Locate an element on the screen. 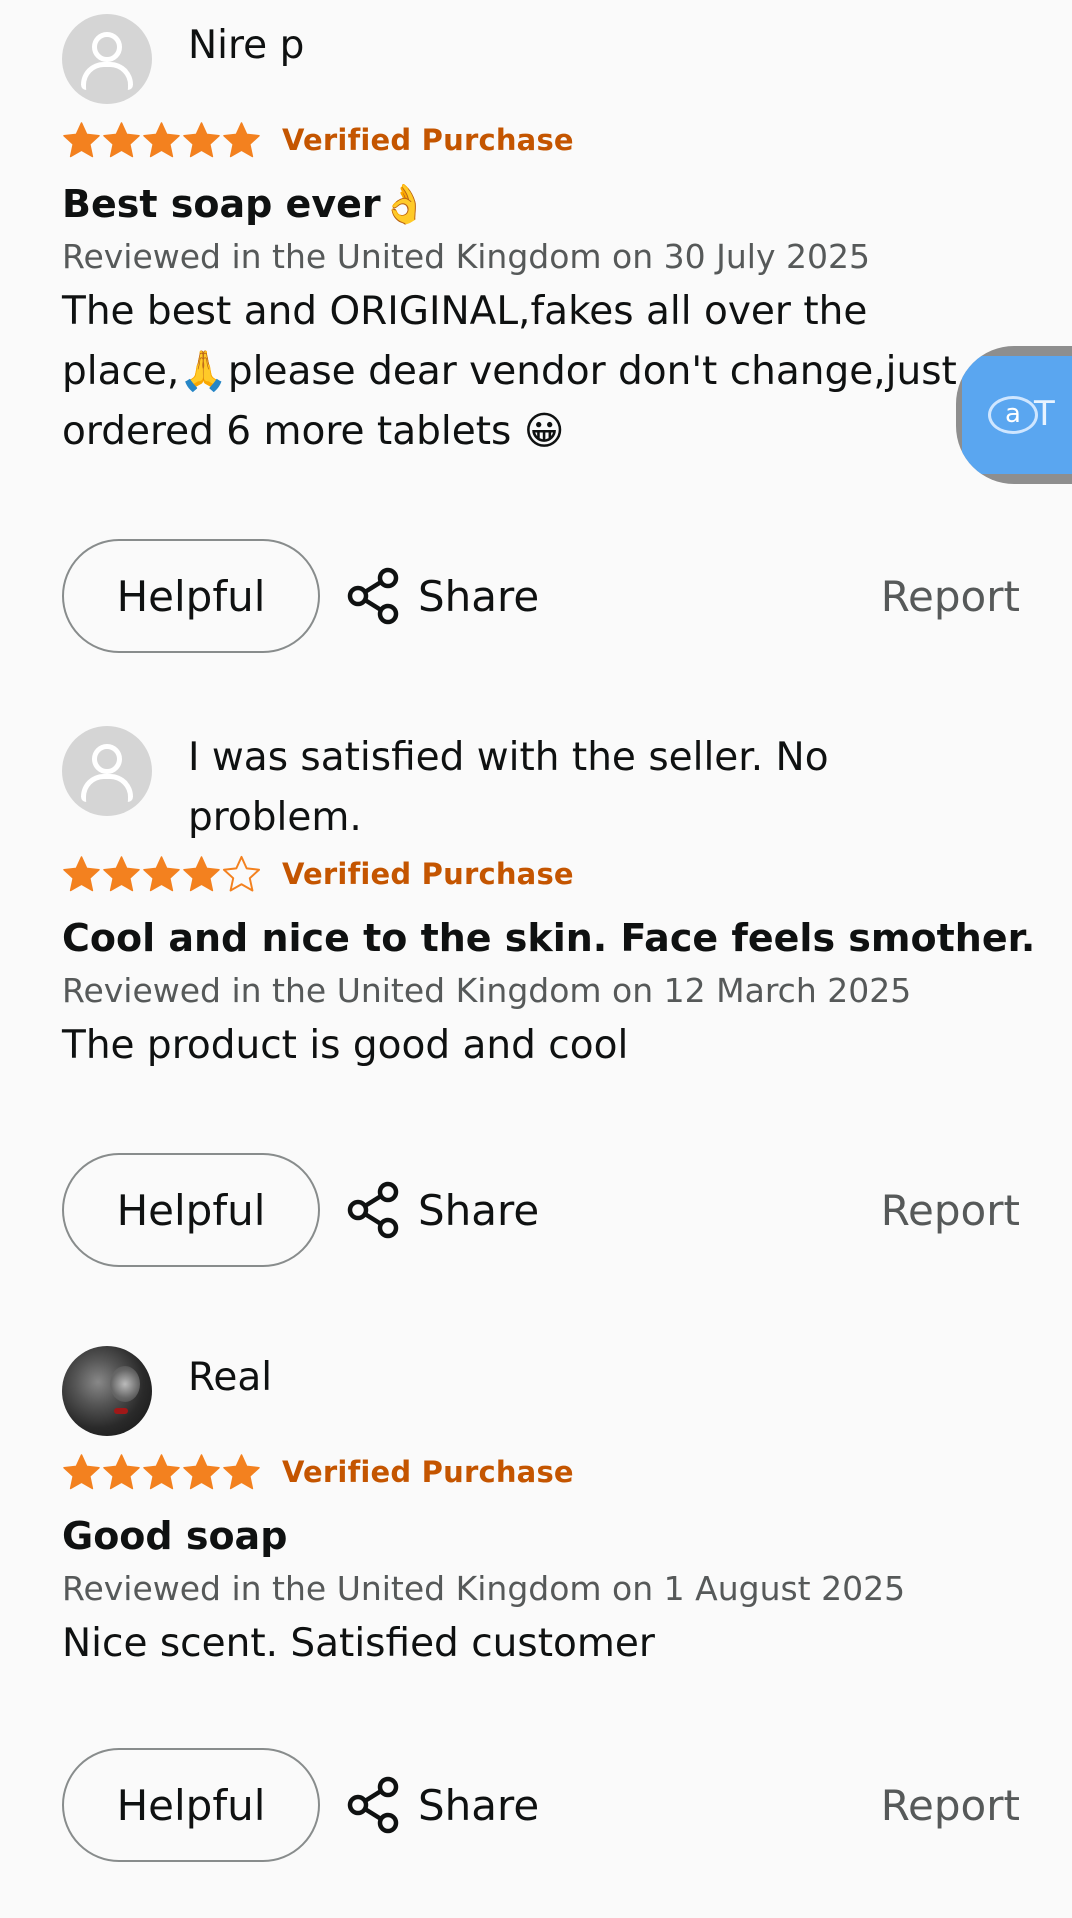 This screenshot has width=1072, height=1918. reviewer-row: Nire p is located at coordinates (542, 59).